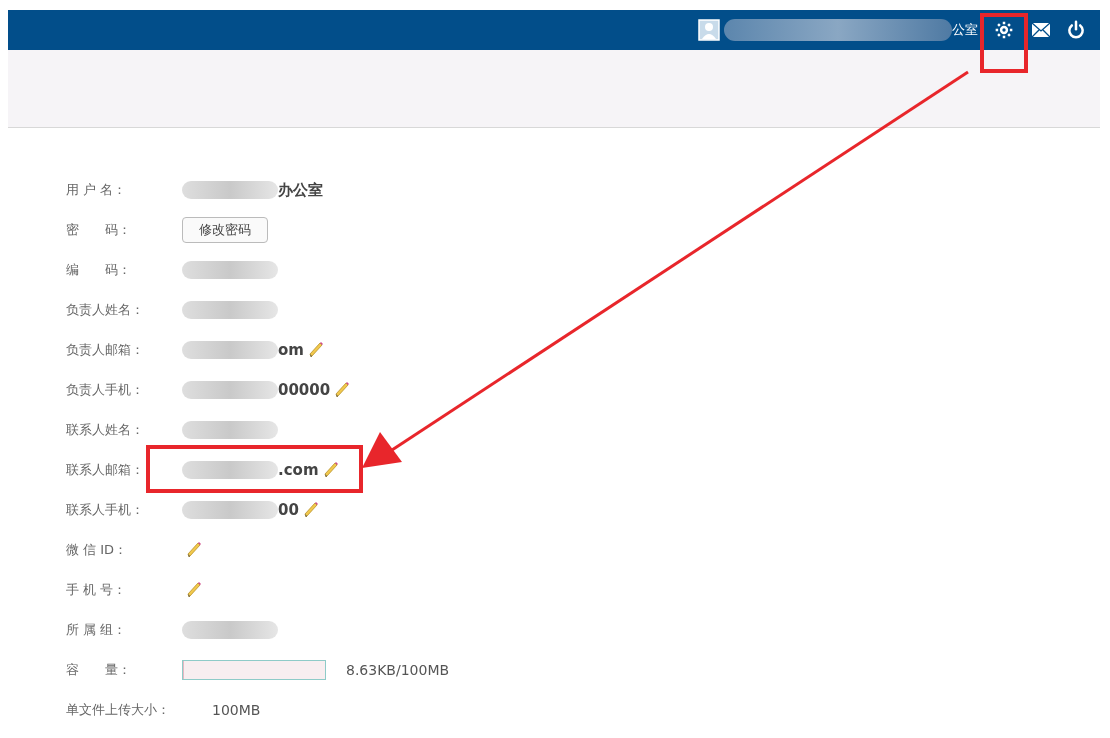 This screenshot has width=1110, height=738. What do you see at coordinates (105, 390) in the screenshot?
I see `field-label: 负责人手机：` at bounding box center [105, 390].